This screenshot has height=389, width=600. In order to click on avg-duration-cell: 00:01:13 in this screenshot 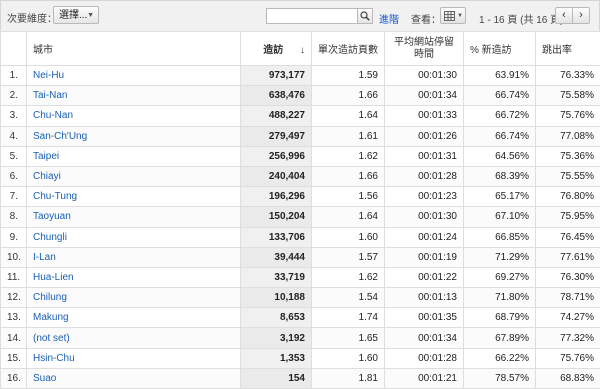, I will do `click(424, 298)`.